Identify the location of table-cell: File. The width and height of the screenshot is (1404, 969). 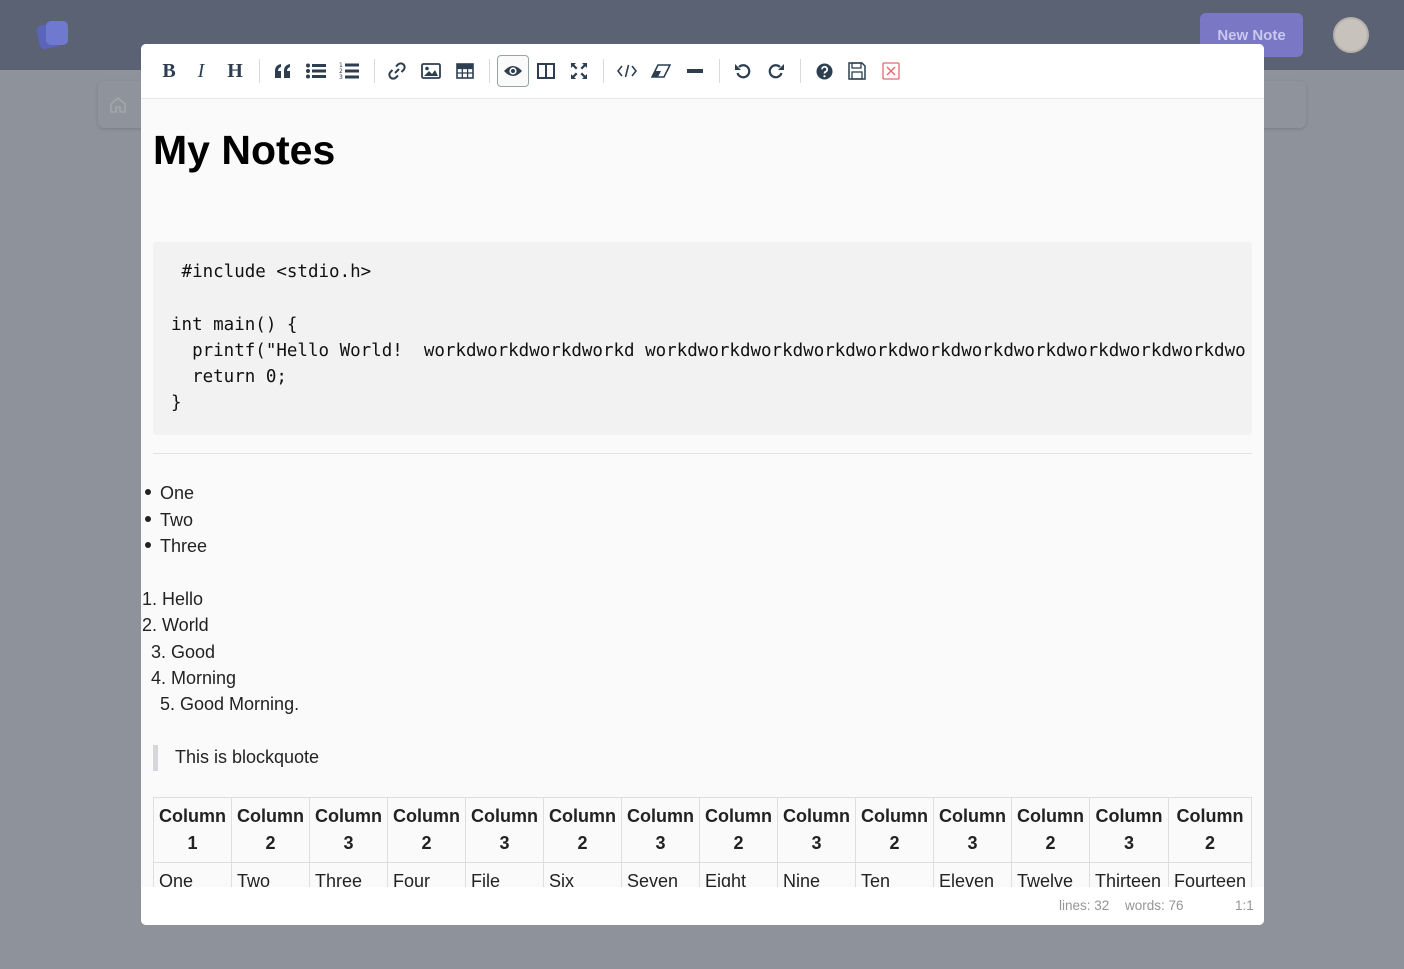
(504, 874).